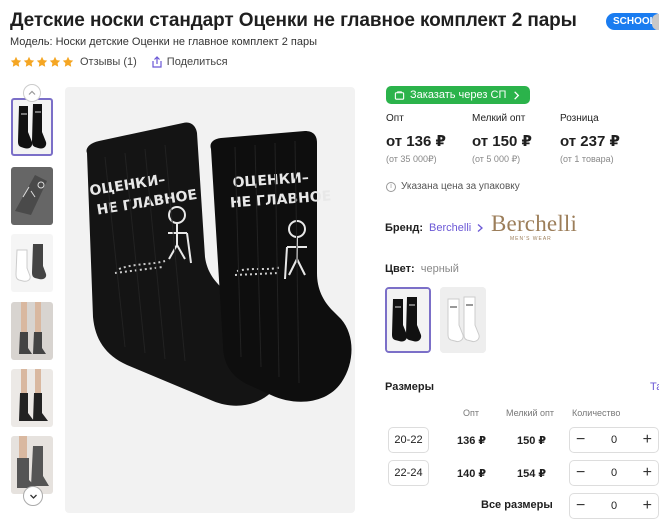  Describe the element at coordinates (197, 62) in the screenshot. I see `share-label: Поделиться` at that location.